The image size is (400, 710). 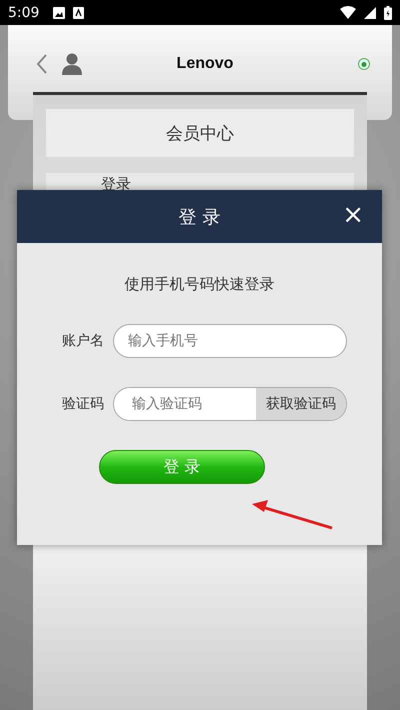 What do you see at coordinates (200, 133) in the screenshot?
I see `page-title: 会员中心` at bounding box center [200, 133].